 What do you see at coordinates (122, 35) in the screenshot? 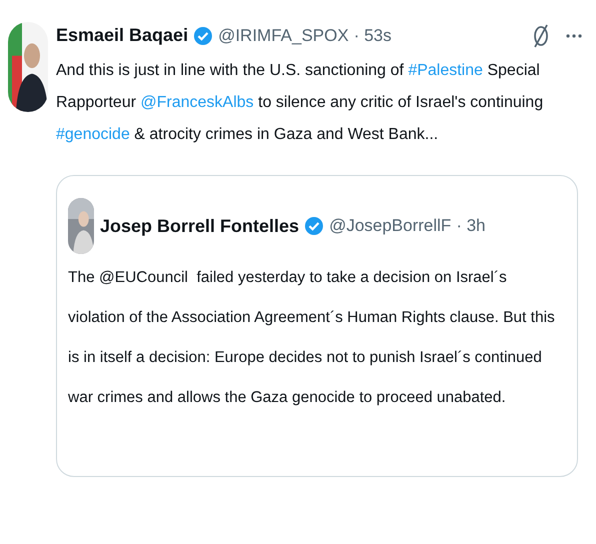
I see `author-name: Esmaeil Baqaei` at bounding box center [122, 35].